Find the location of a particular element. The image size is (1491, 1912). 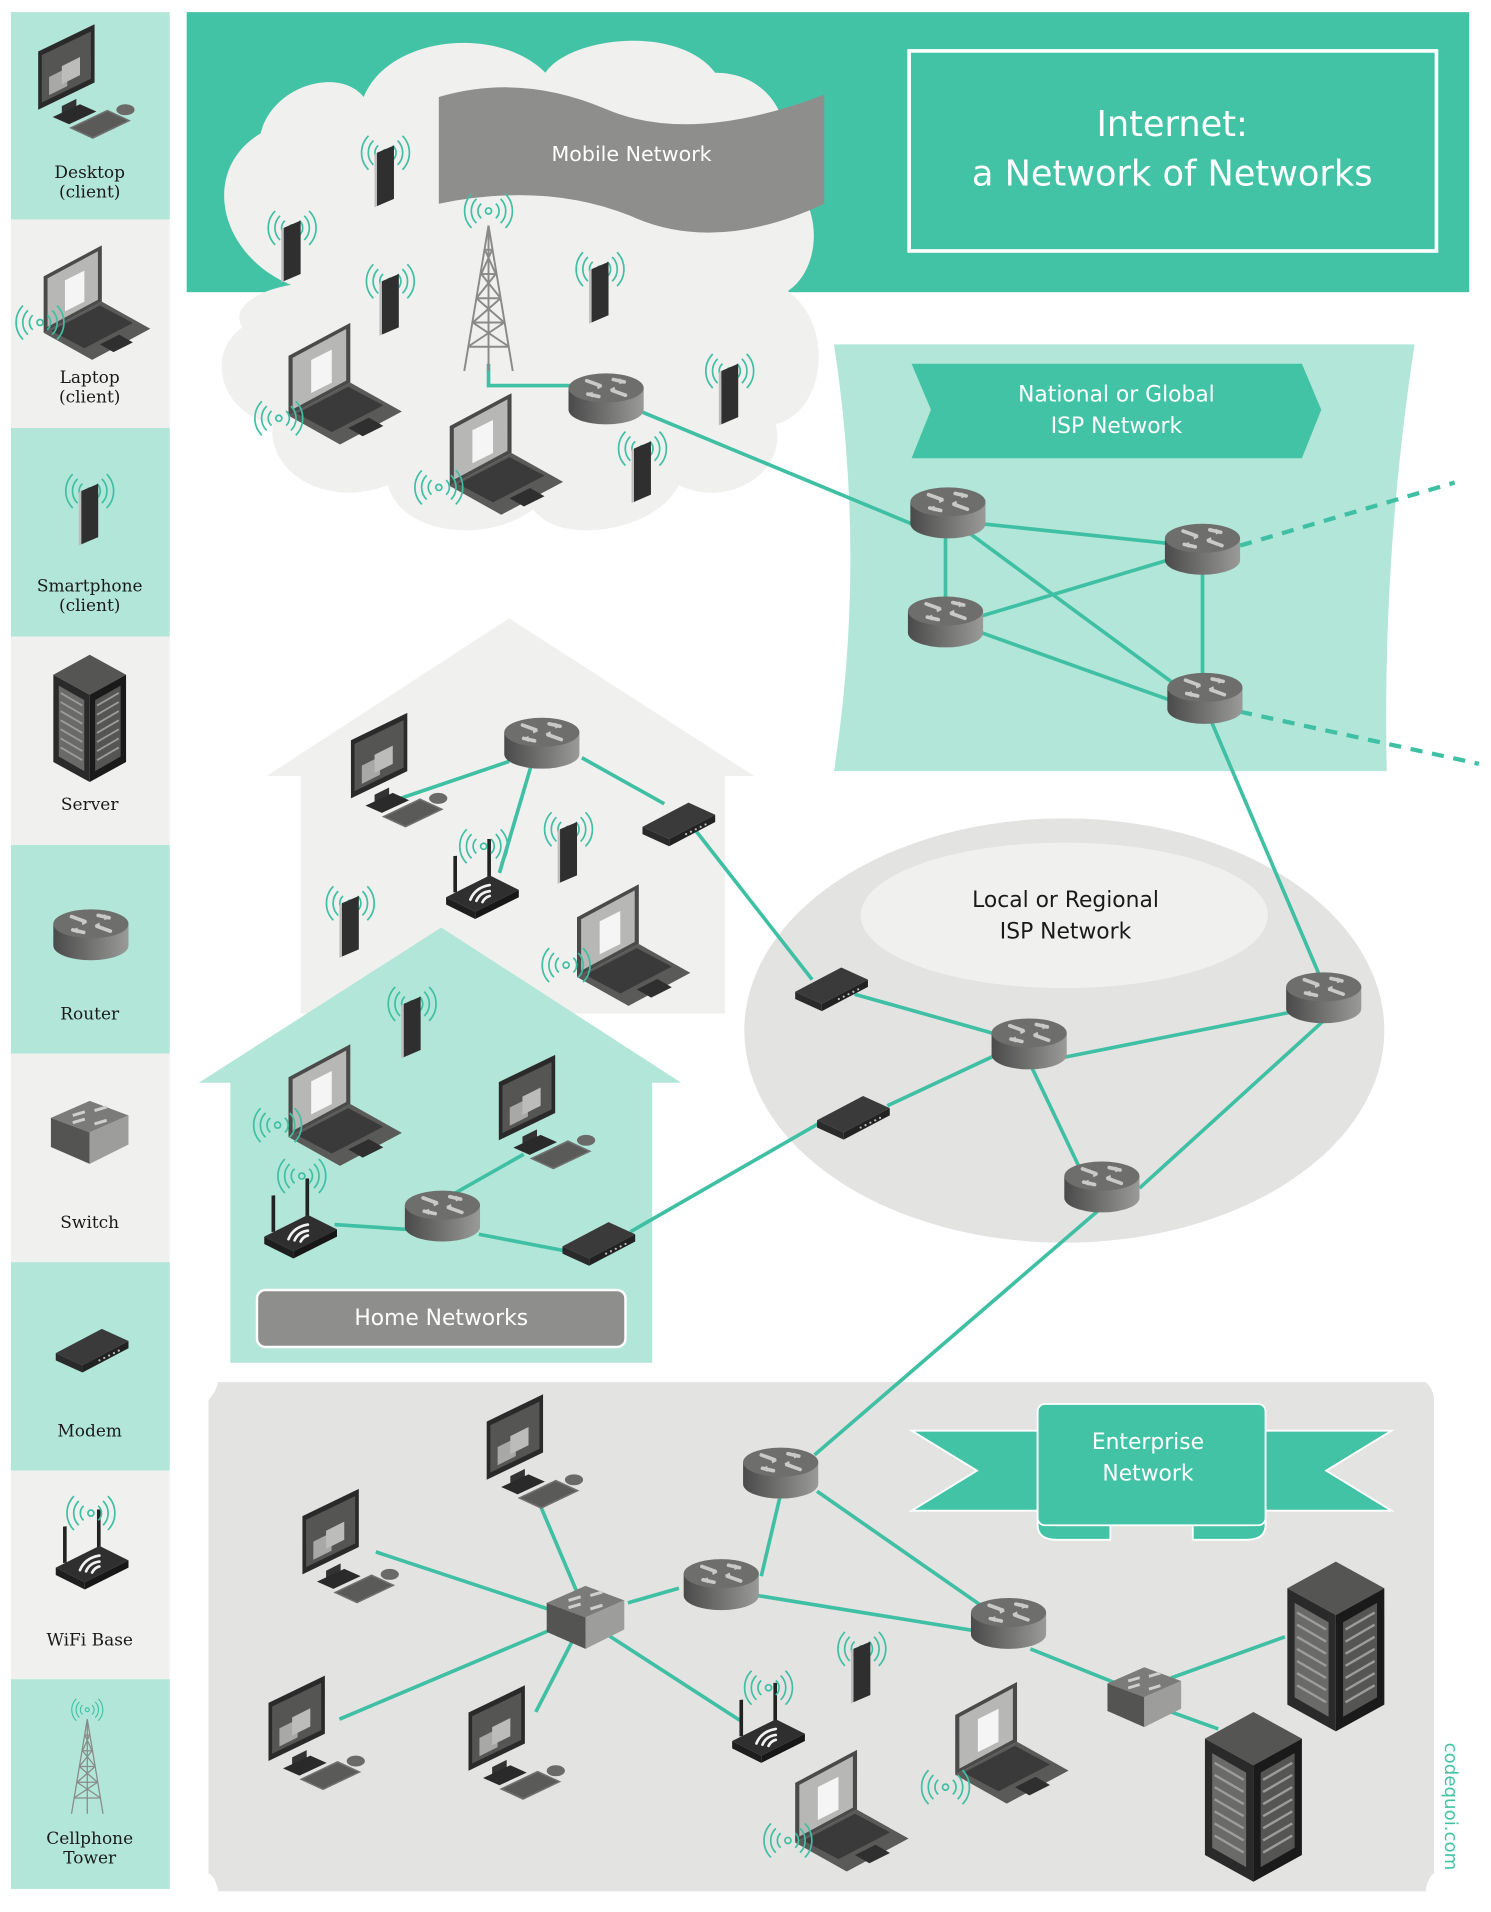

local-isp-label-bg is located at coordinates (1064, 915).